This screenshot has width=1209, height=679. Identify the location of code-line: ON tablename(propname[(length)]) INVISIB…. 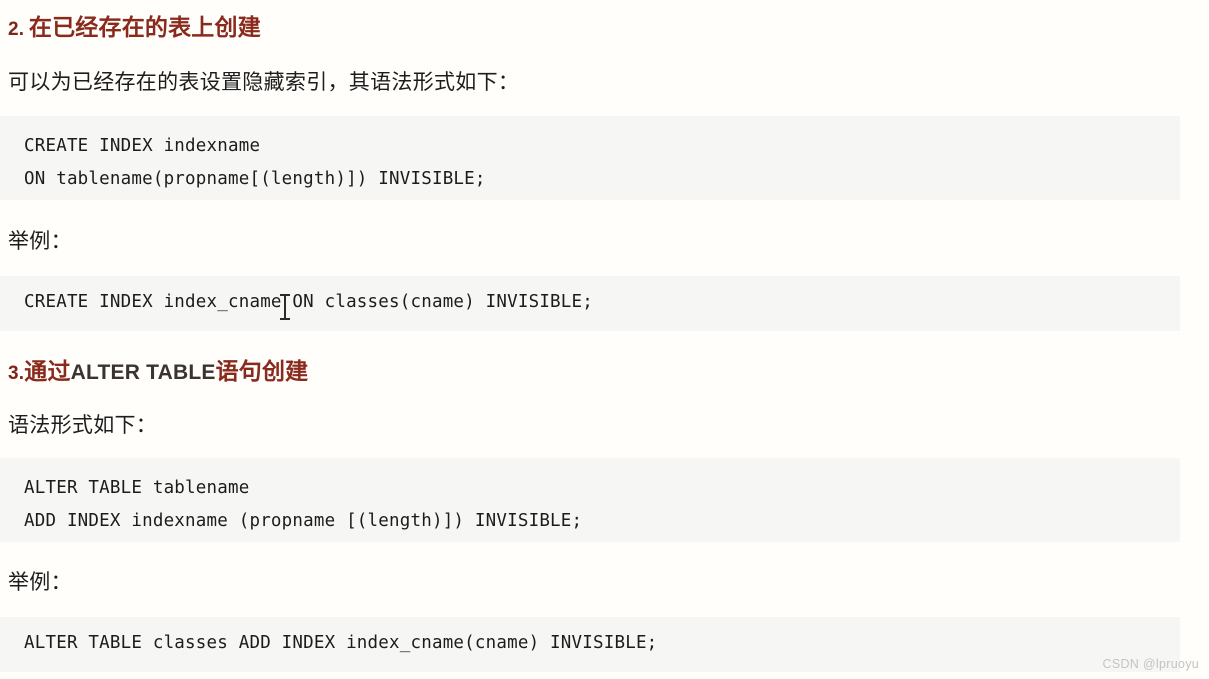
(255, 179).